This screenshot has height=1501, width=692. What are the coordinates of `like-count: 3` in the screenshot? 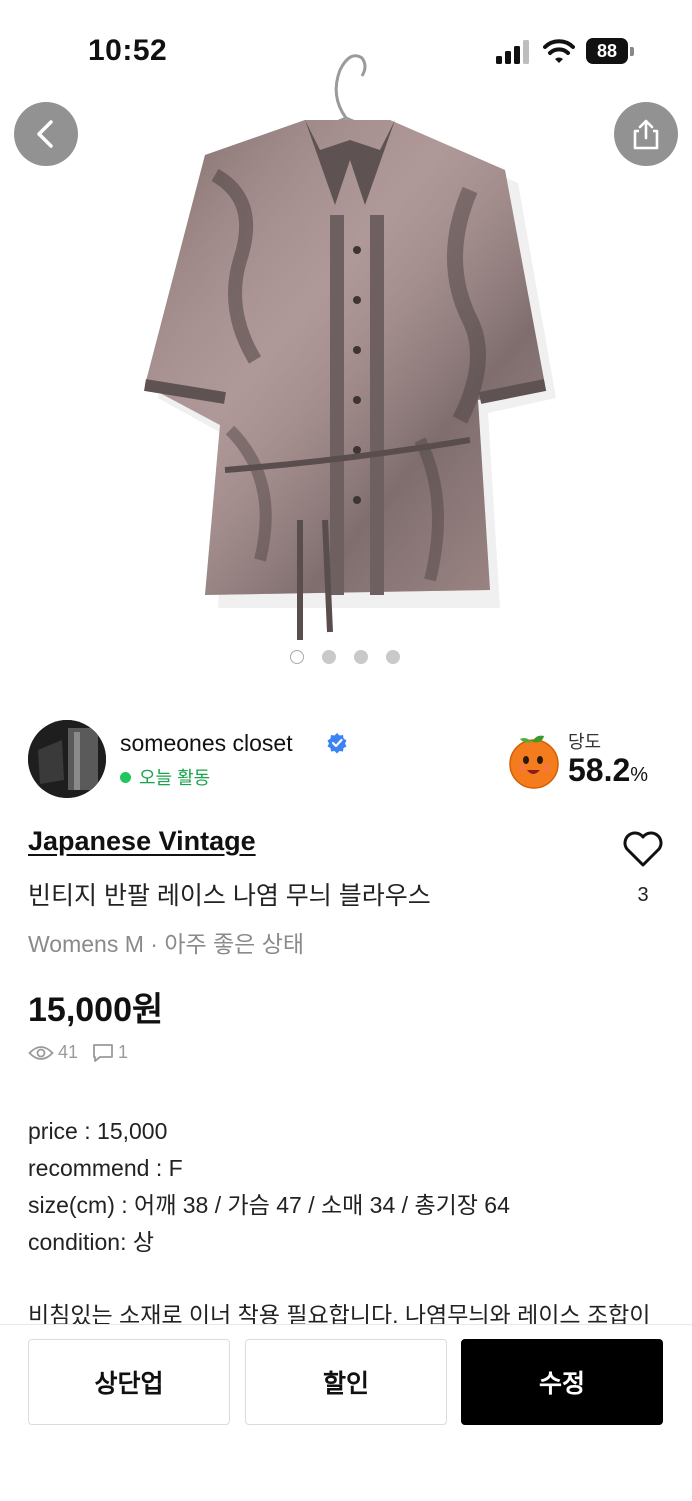 It's located at (643, 895).